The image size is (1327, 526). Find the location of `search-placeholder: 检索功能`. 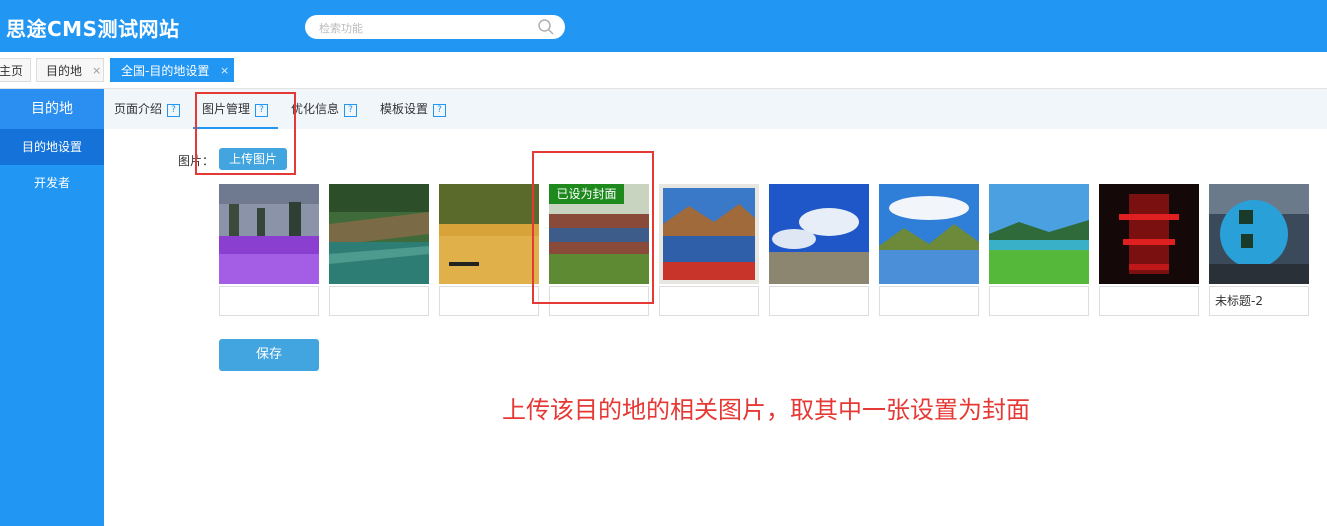

search-placeholder: 检索功能 is located at coordinates (341, 28).